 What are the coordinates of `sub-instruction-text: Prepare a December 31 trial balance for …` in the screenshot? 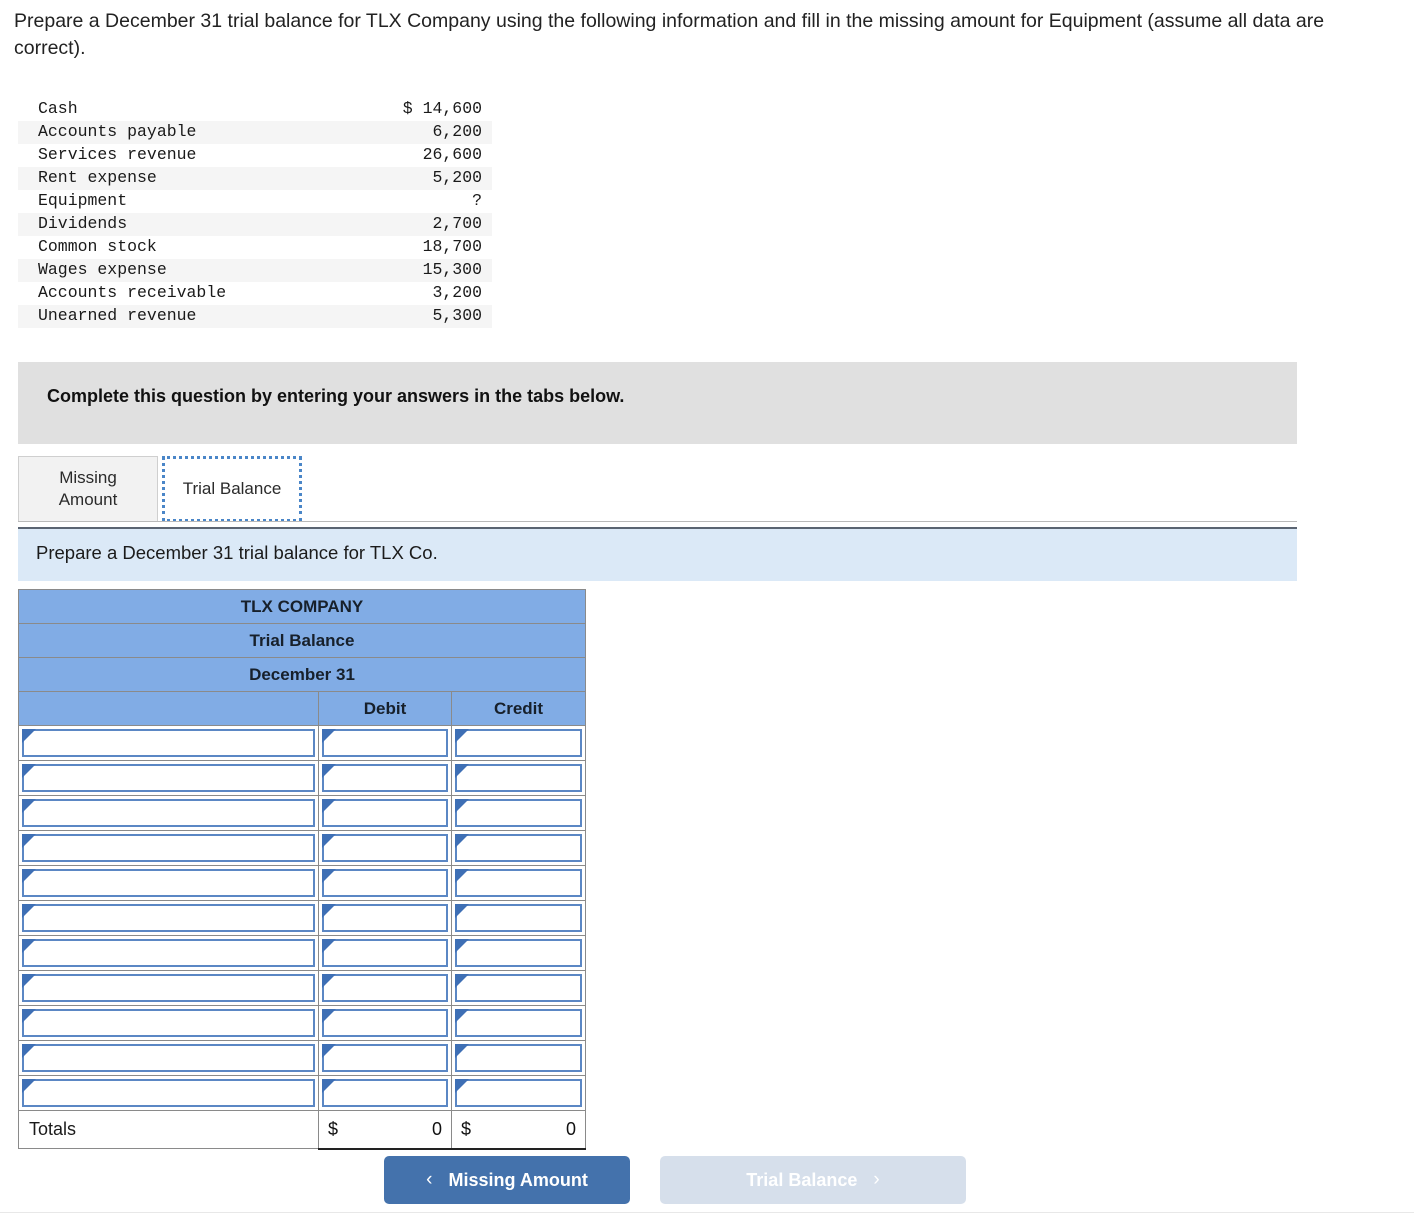 It's located at (237, 552).